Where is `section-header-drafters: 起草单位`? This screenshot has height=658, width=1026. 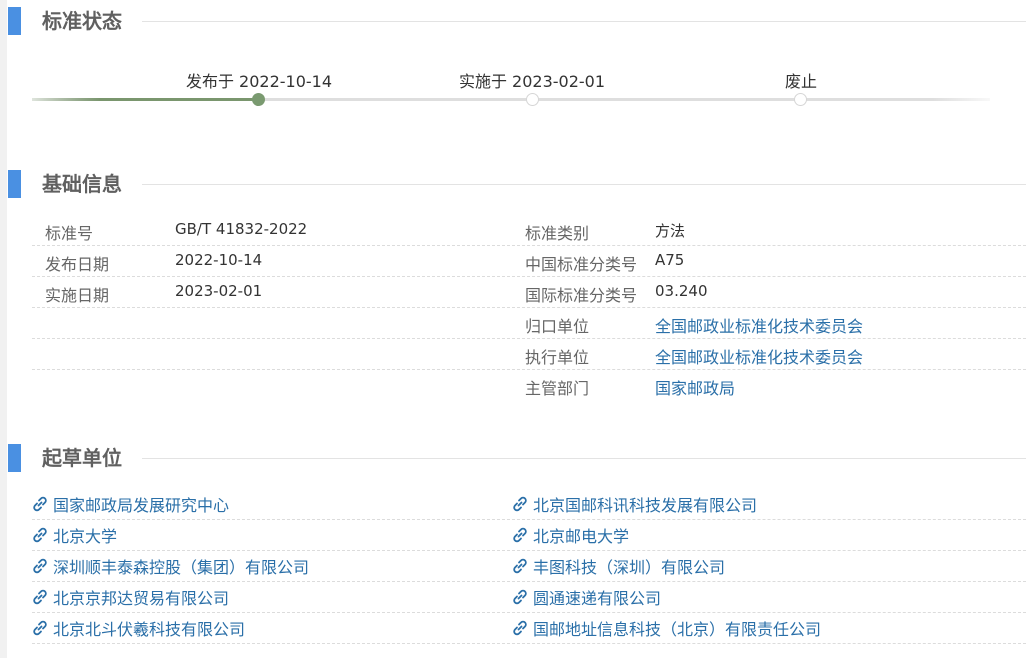
section-header-drafters: 起草单位 is located at coordinates (517, 458).